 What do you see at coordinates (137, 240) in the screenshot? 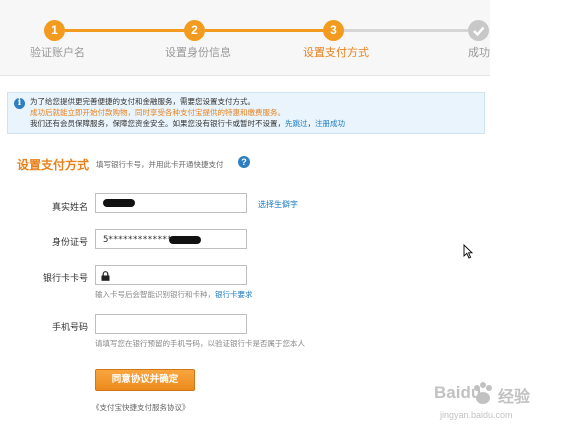
I see `id-number-value: 5*************` at bounding box center [137, 240].